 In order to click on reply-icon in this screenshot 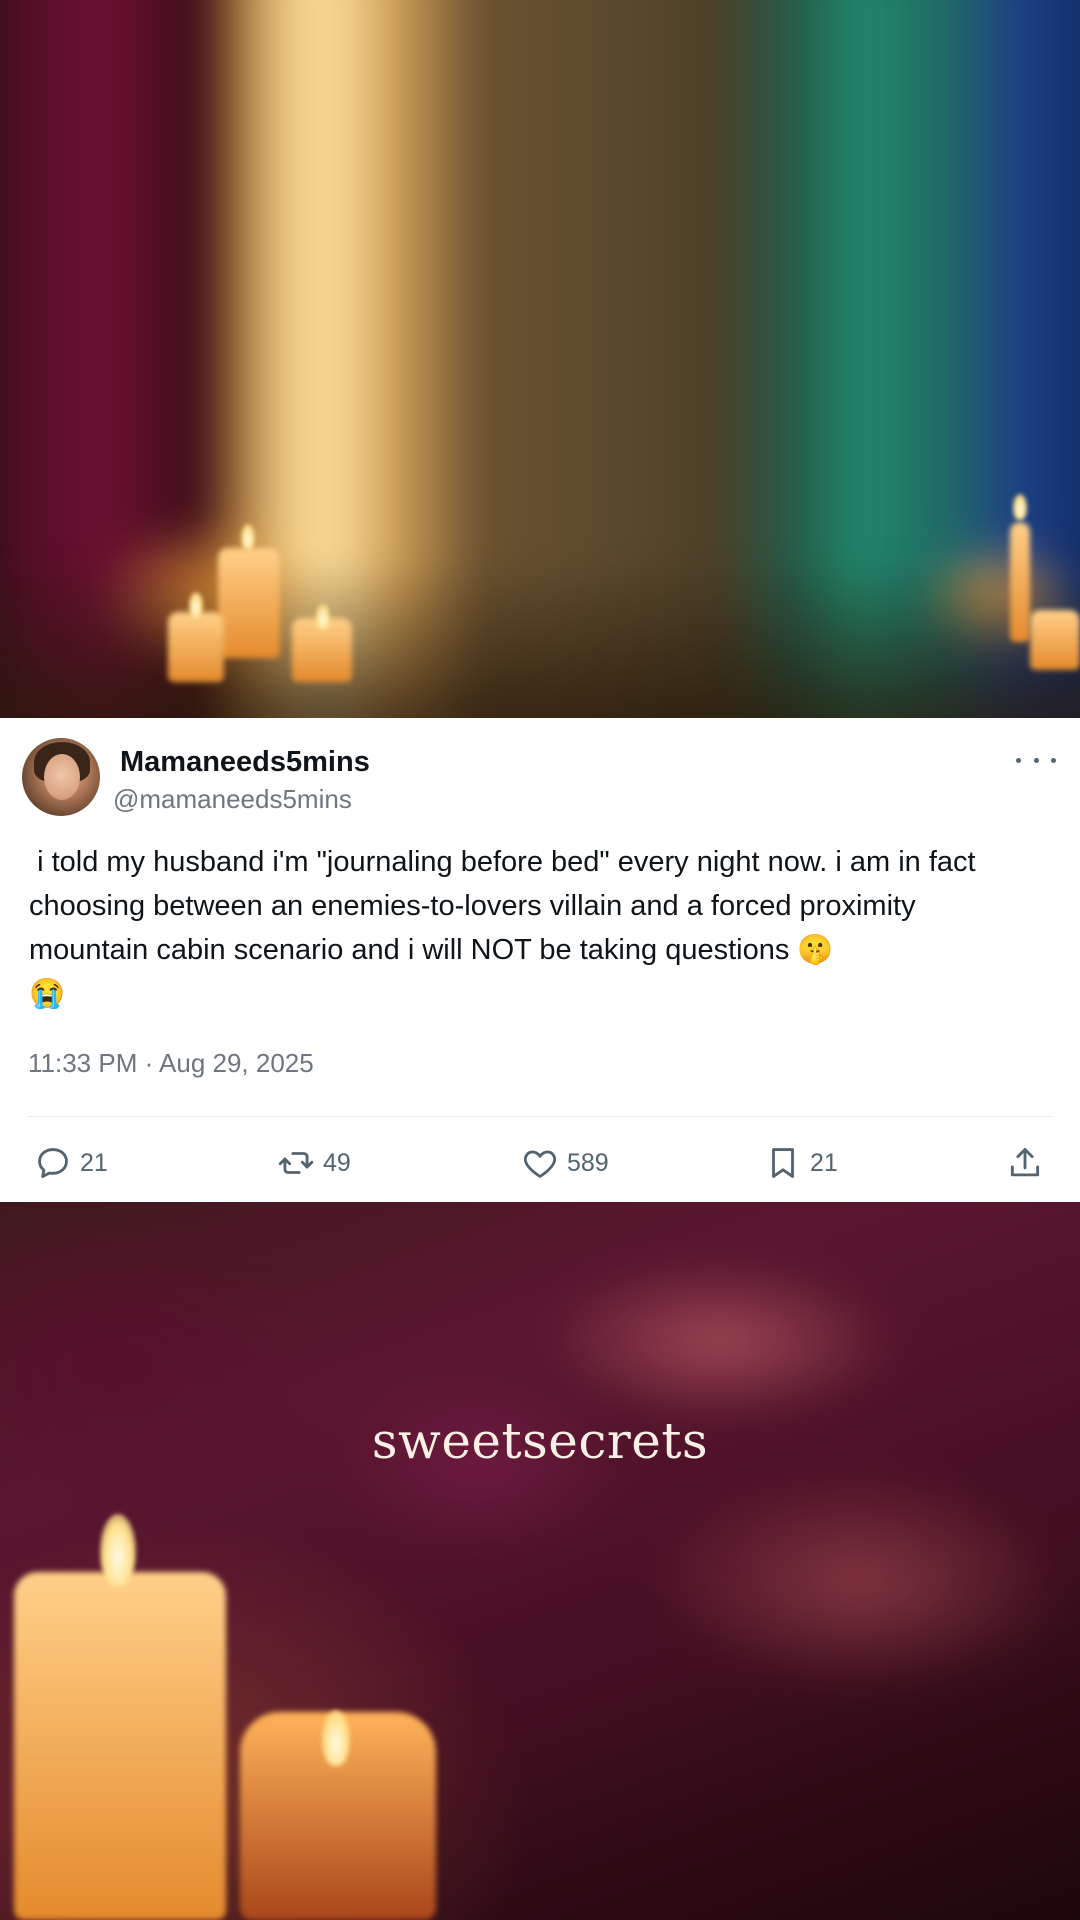, I will do `click(53, 1163)`.